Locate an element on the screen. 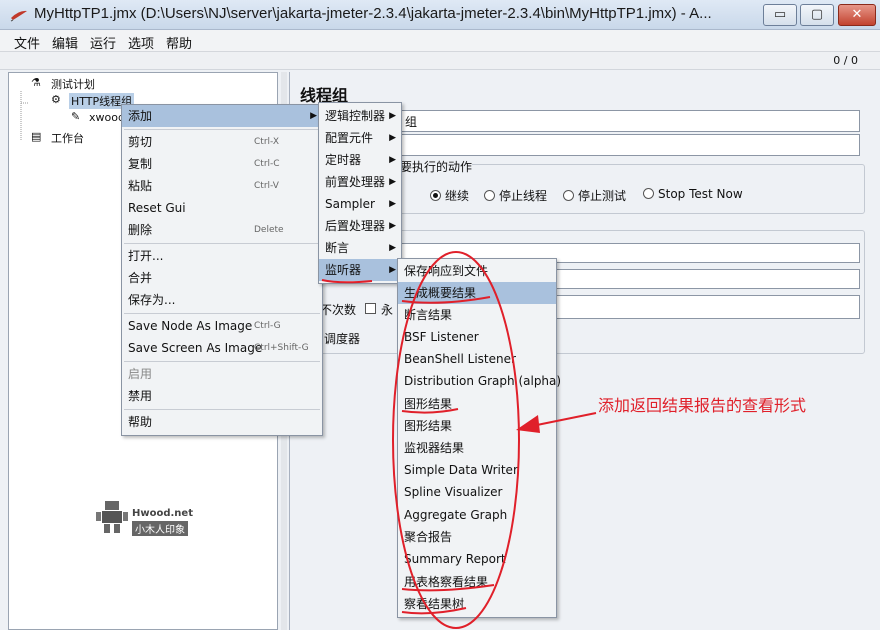 Image resolution: width=880 pixels, height=630 pixels. tree-node-xwood: xwood is located at coordinates (107, 117).